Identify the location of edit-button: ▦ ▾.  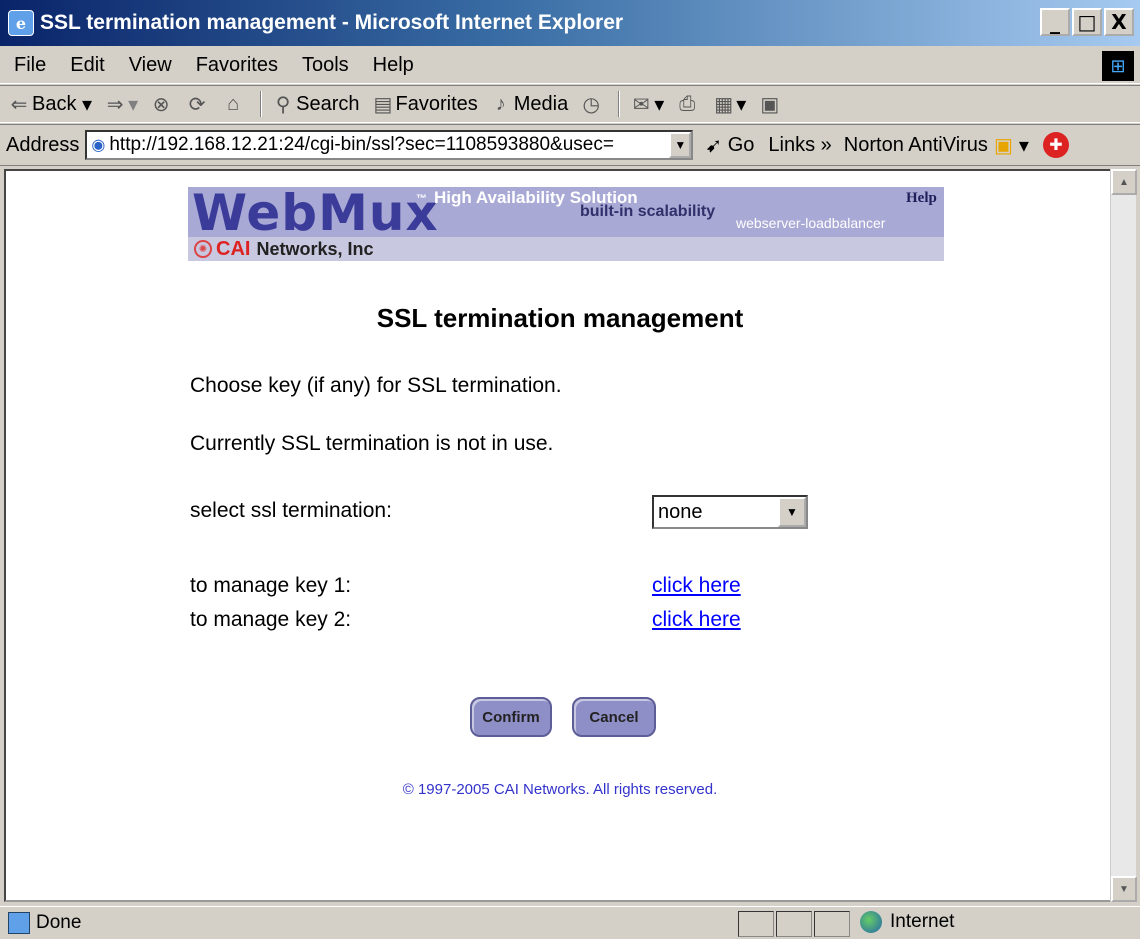
(730, 104).